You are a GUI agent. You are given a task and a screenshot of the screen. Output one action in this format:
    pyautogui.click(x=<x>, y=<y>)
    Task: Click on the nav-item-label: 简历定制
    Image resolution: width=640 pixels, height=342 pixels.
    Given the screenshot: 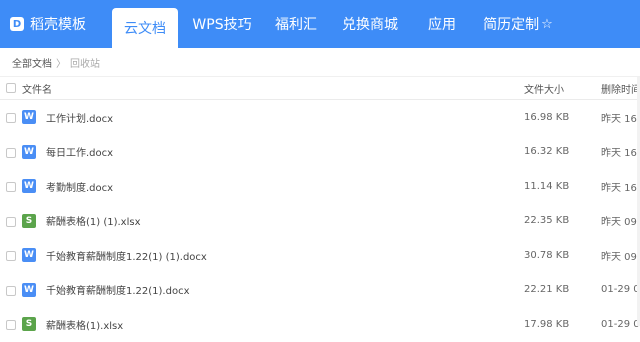 What is the action you would take?
    pyautogui.click(x=511, y=25)
    